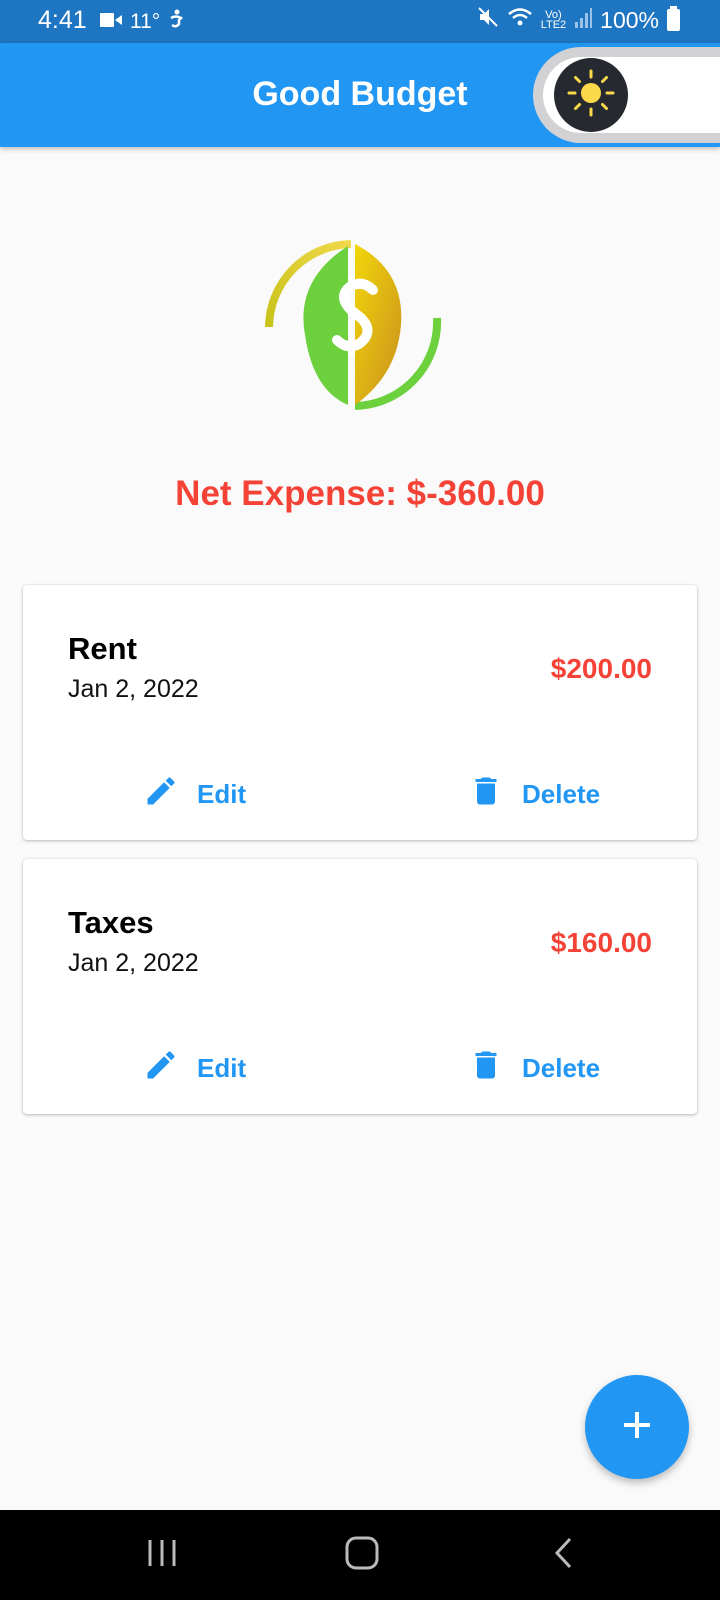 The height and width of the screenshot is (1600, 720). I want to click on status-left-icons: 11°, so click(142, 22).